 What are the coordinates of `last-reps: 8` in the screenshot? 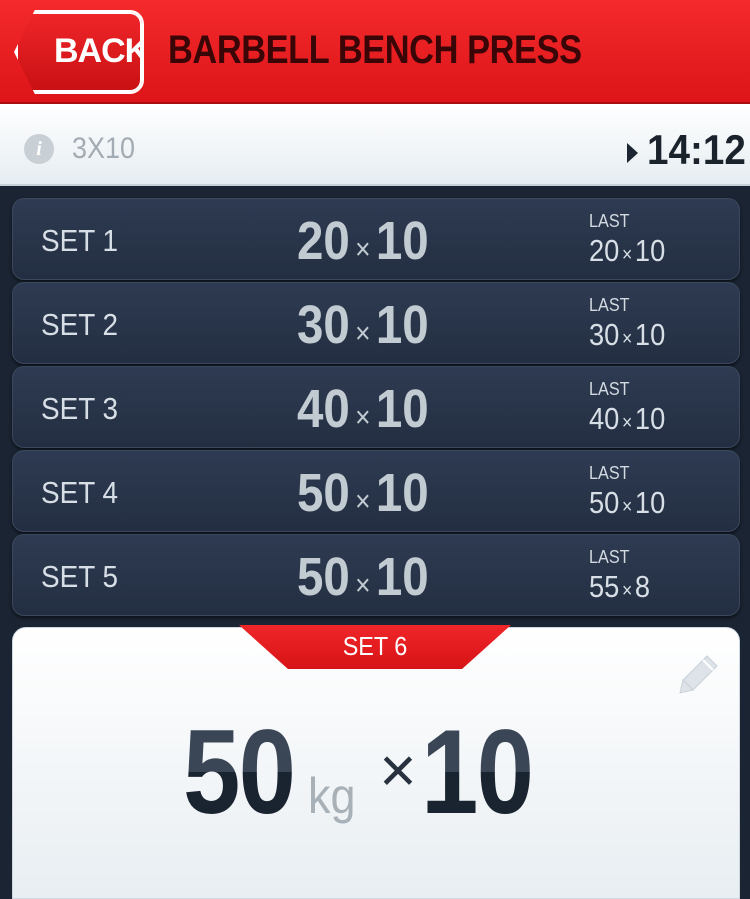 It's located at (642, 586).